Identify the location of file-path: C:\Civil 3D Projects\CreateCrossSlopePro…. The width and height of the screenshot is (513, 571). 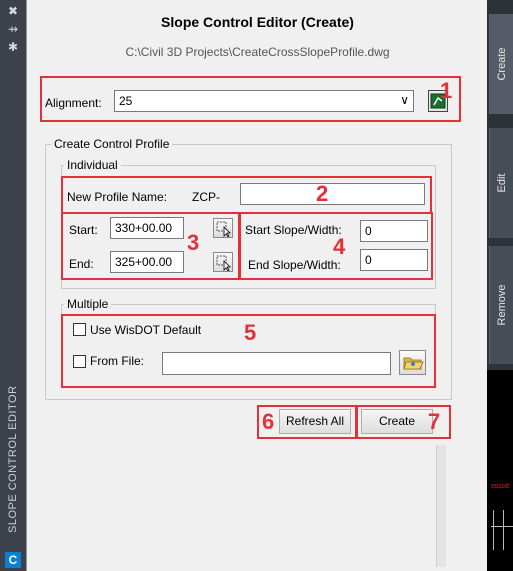
(257, 52).